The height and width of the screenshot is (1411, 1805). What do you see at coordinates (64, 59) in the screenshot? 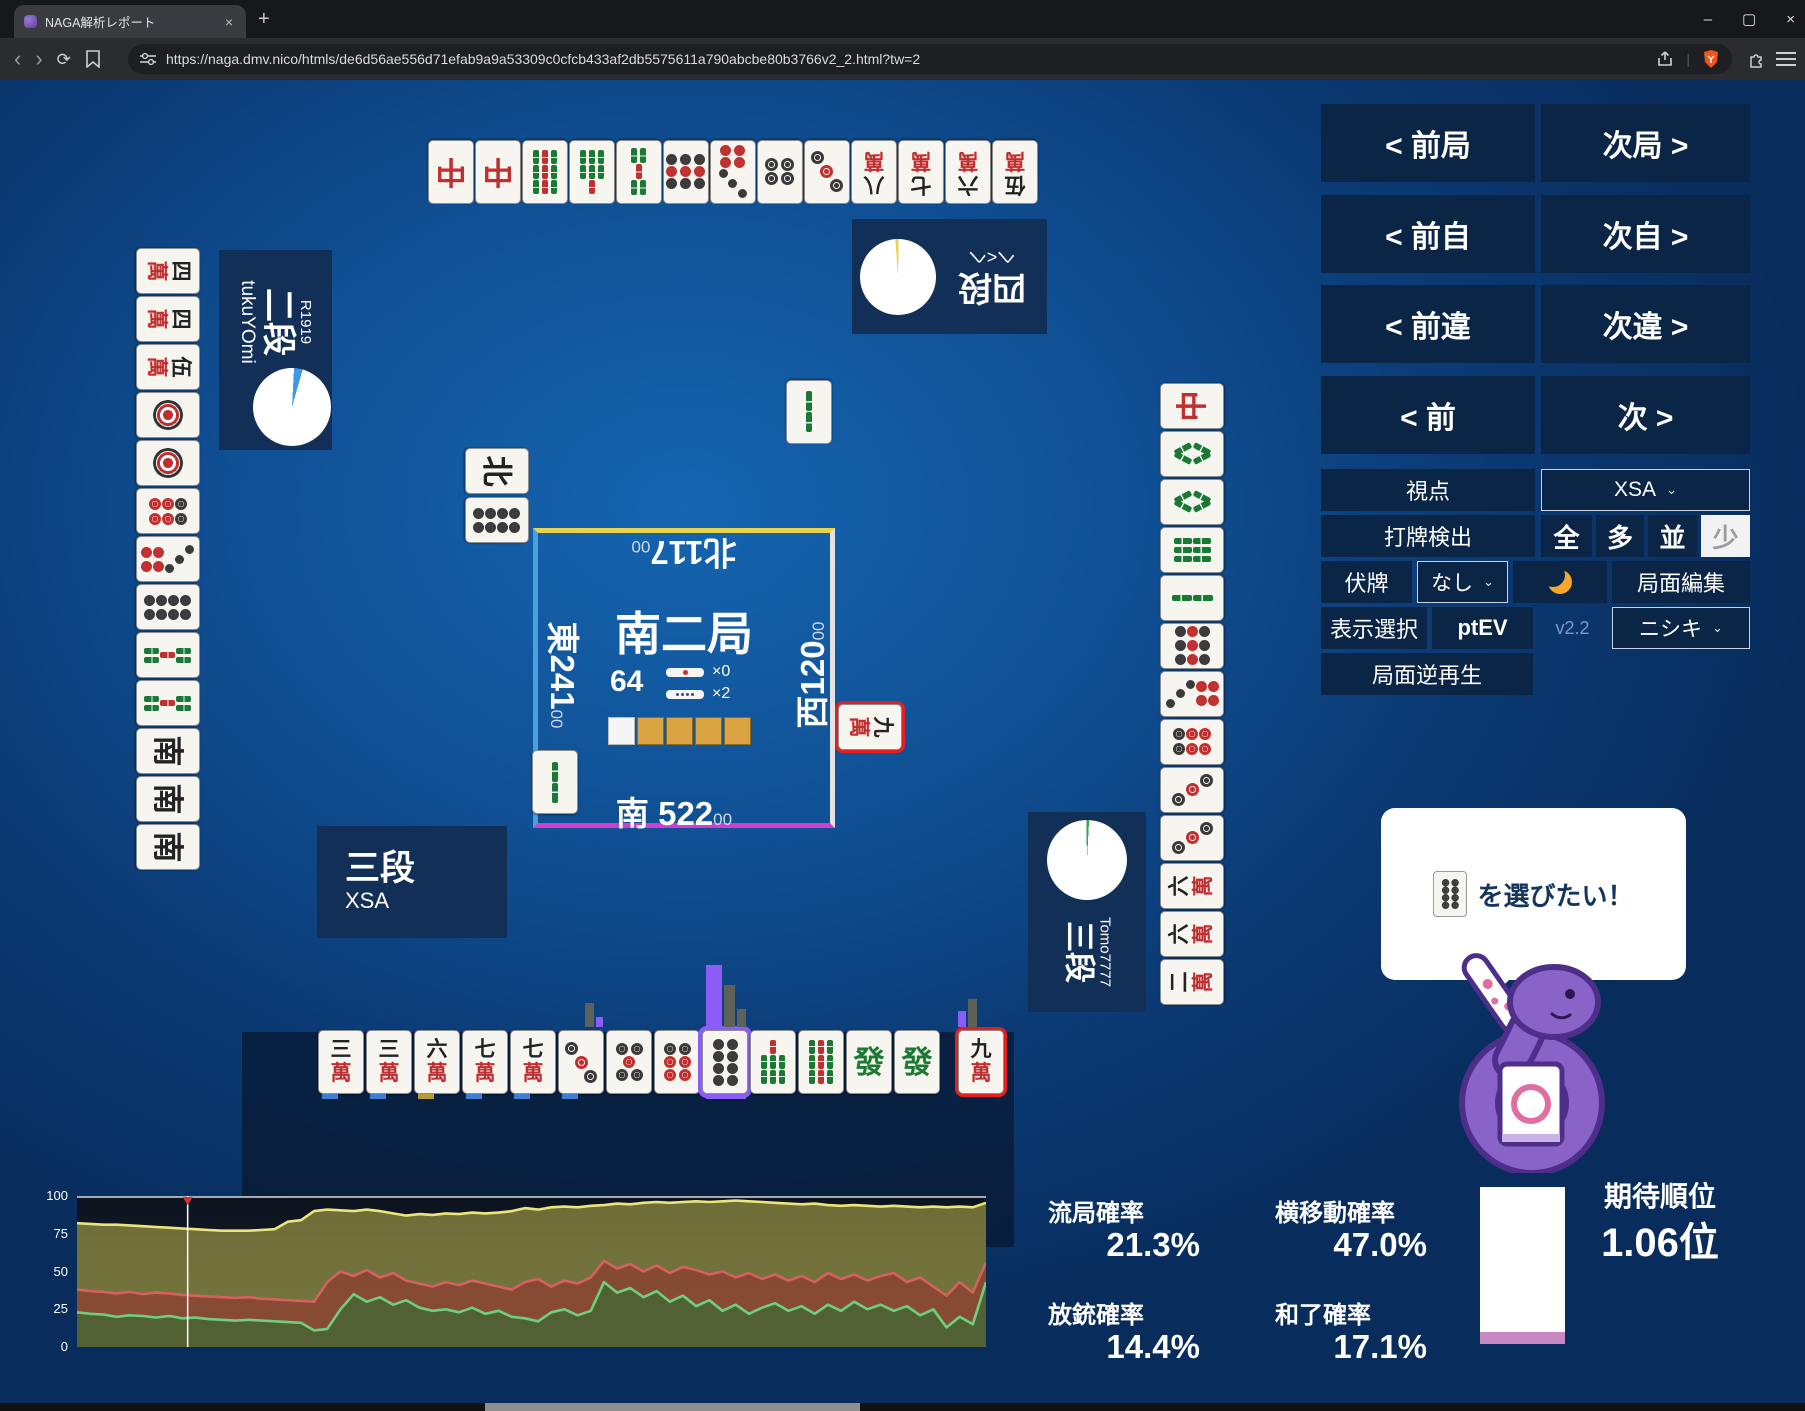
I see `reload-icon: ⟳` at bounding box center [64, 59].